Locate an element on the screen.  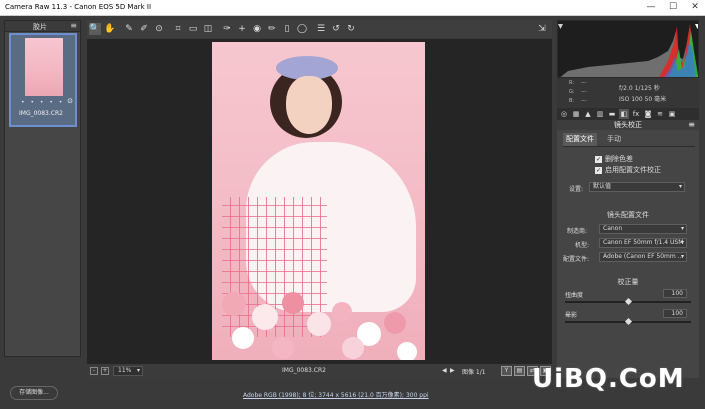
settings-list-icon: ☰ is located at coordinates (321, 29).